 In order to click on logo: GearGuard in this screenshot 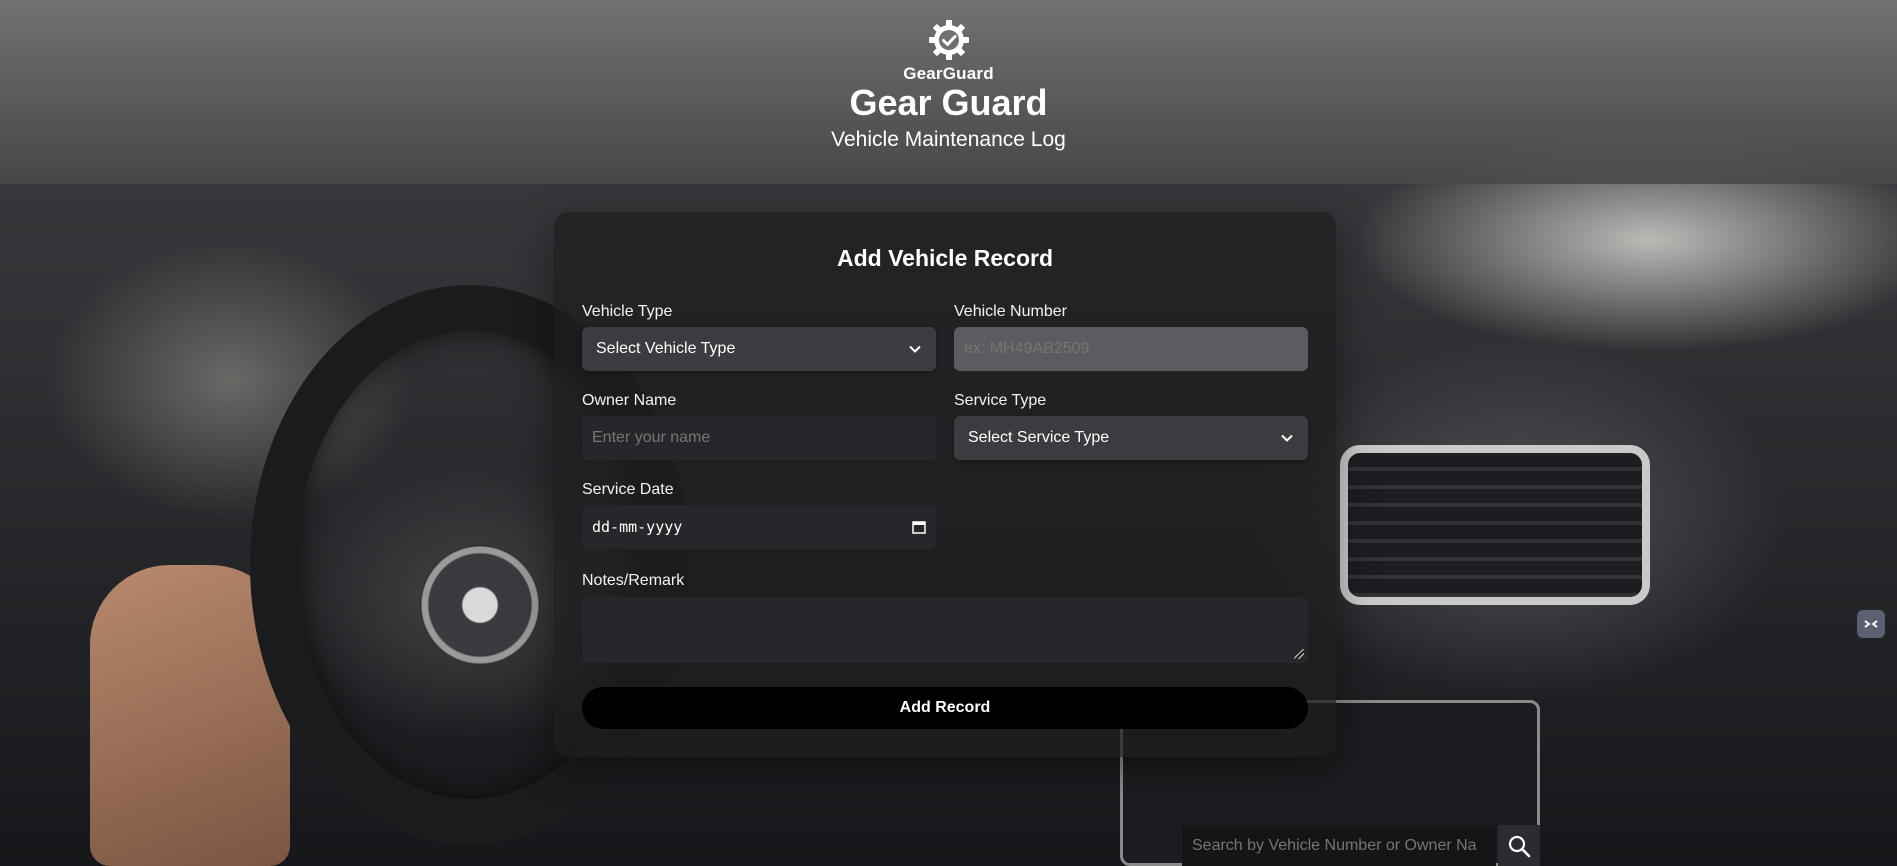, I will do `click(948, 51)`.